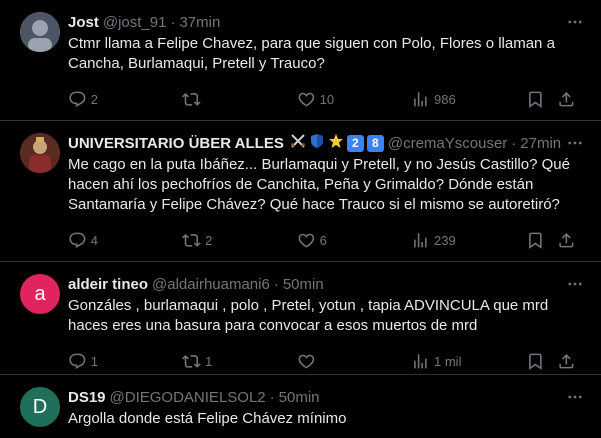 The width and height of the screenshot is (601, 438). Describe the element at coordinates (94, 99) in the screenshot. I see `reply-count: 2` at that location.